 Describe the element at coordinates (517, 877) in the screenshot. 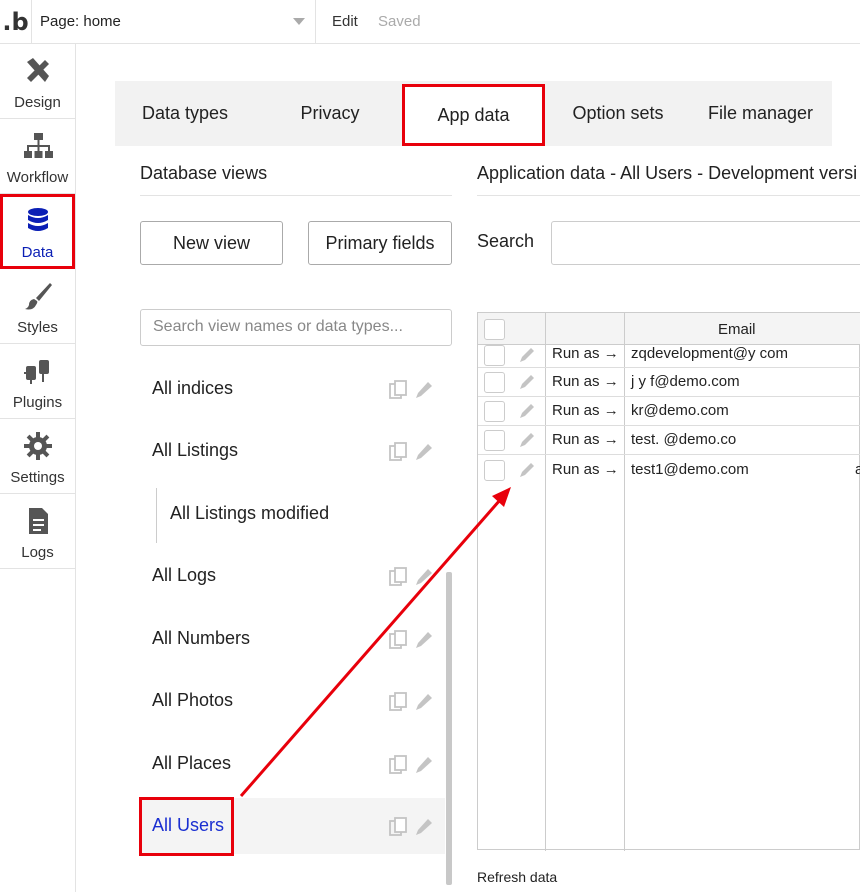

I see `refresh-data-link: Refresh data` at that location.